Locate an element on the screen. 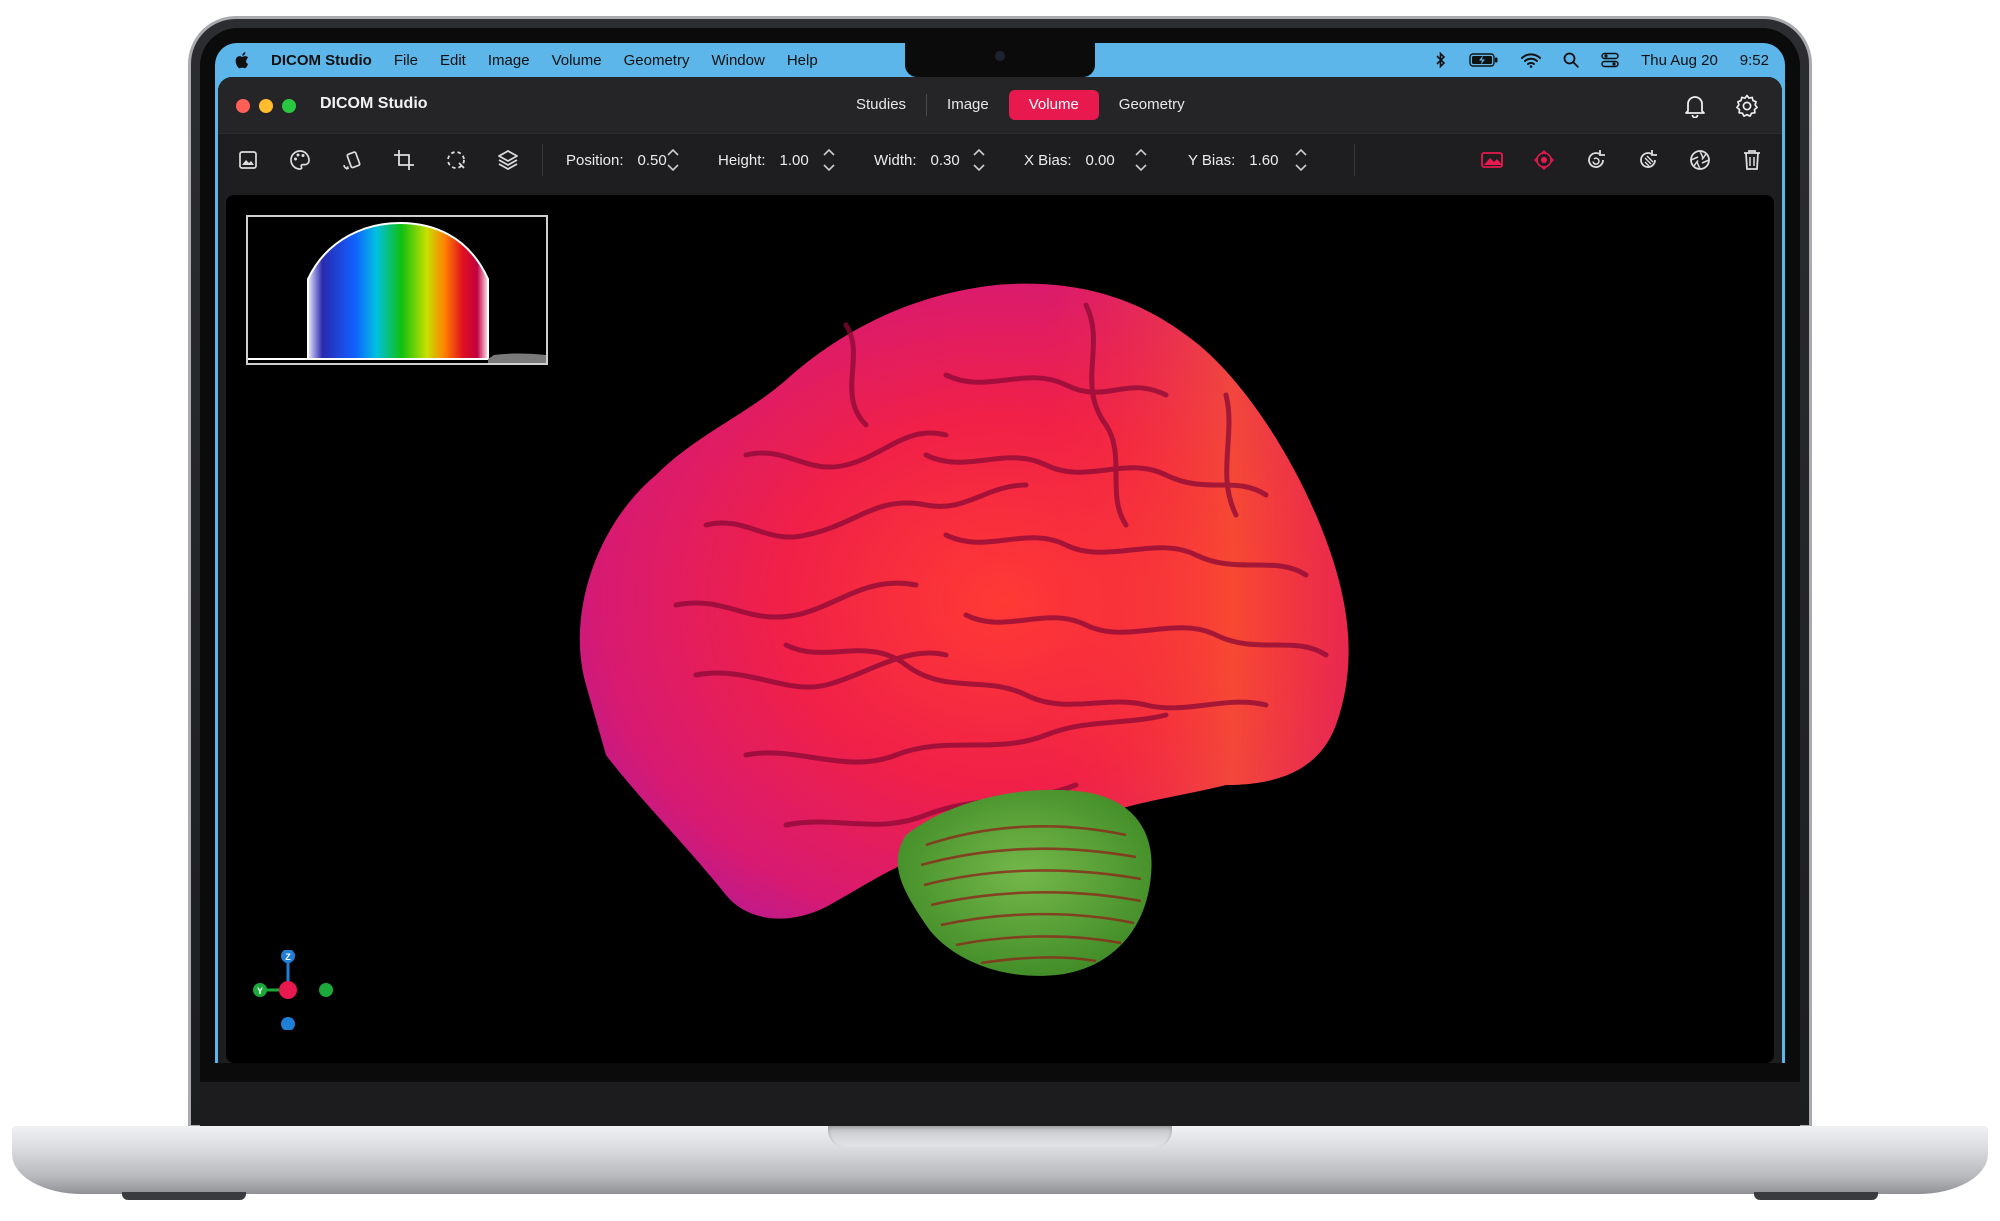  y-bias-stepper is located at coordinates (1301, 160).